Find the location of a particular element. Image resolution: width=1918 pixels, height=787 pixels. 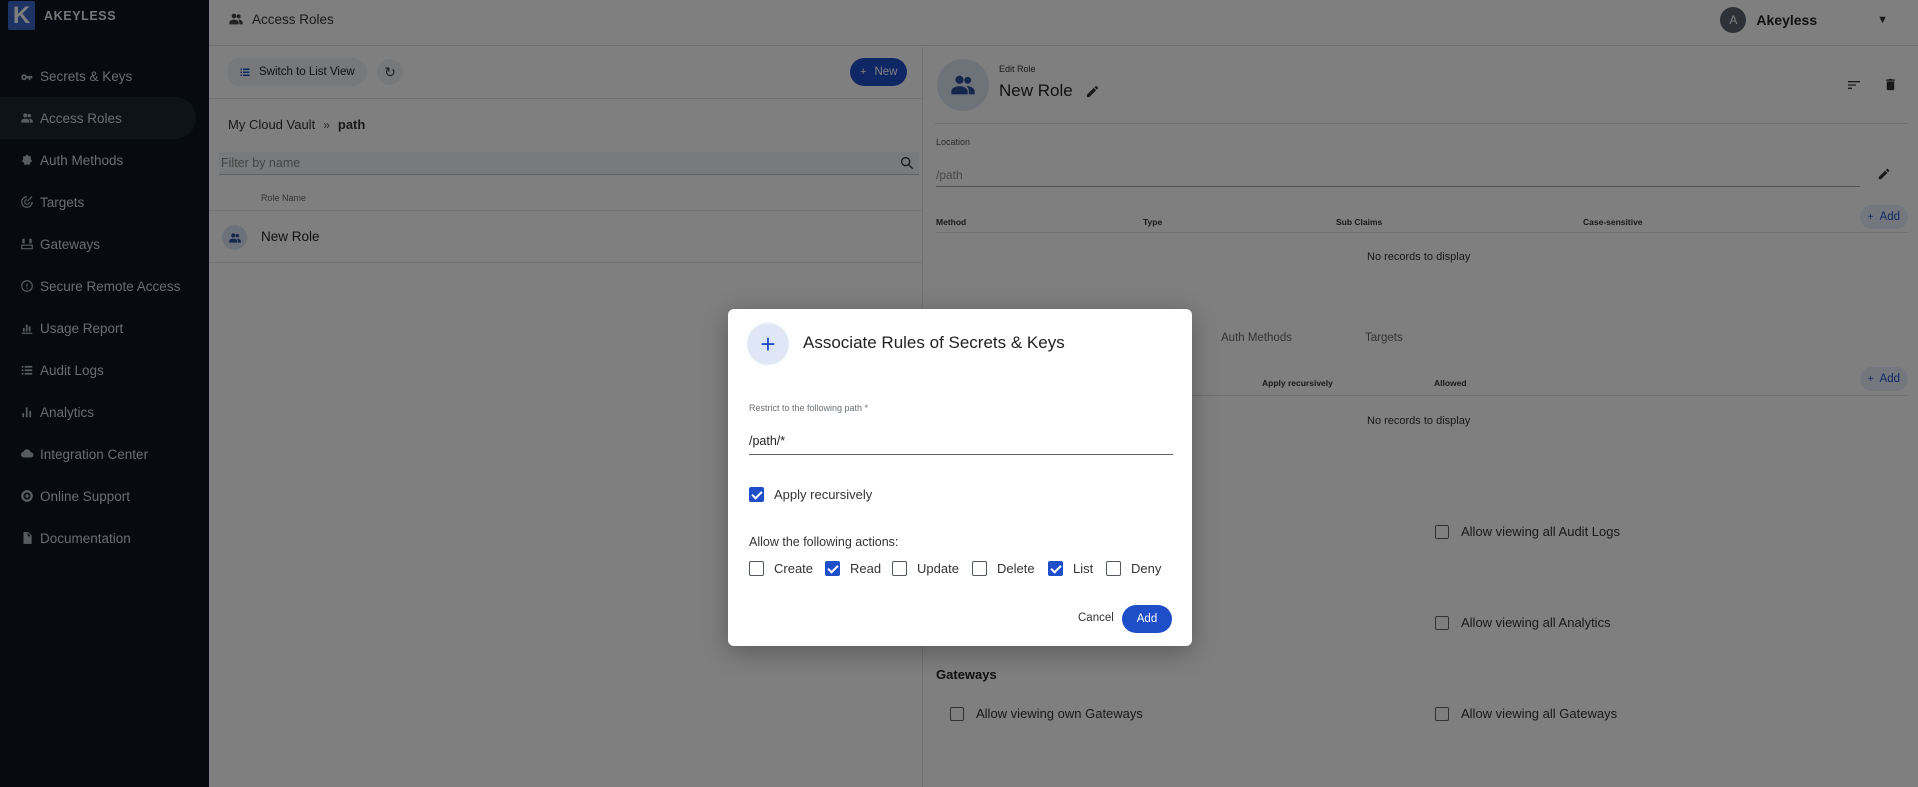

action-deny-checkbox: Deny is located at coordinates (1133, 568).